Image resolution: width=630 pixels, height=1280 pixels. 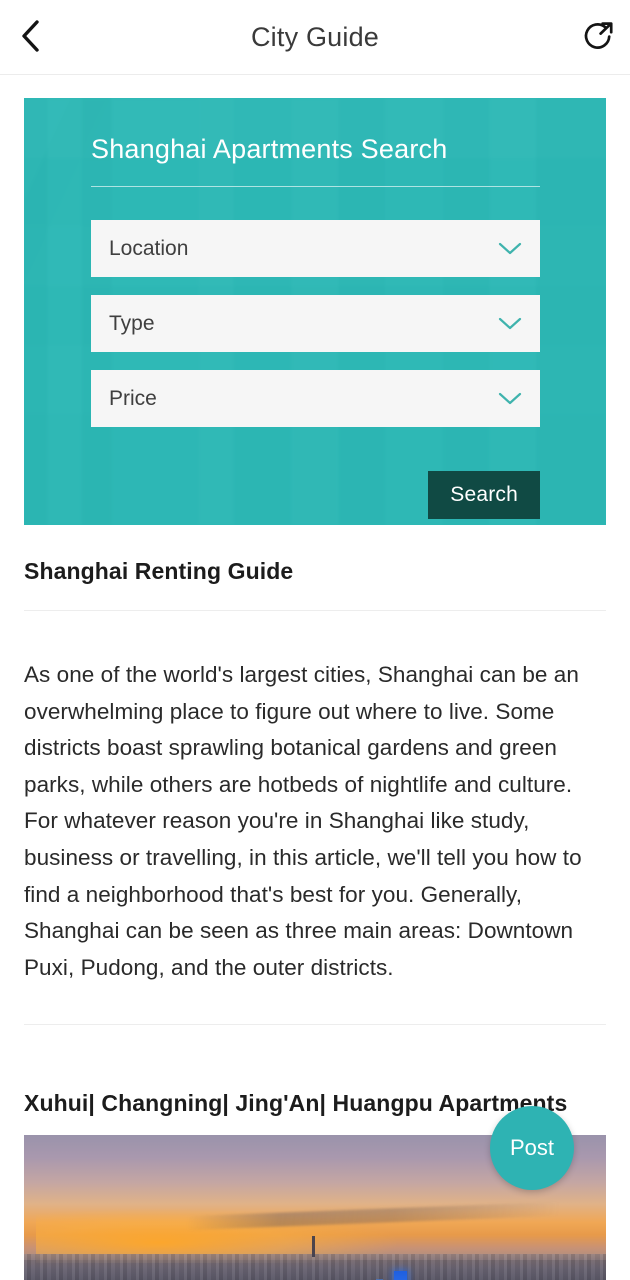 What do you see at coordinates (133, 398) in the screenshot?
I see `price-select-label: Price` at bounding box center [133, 398].